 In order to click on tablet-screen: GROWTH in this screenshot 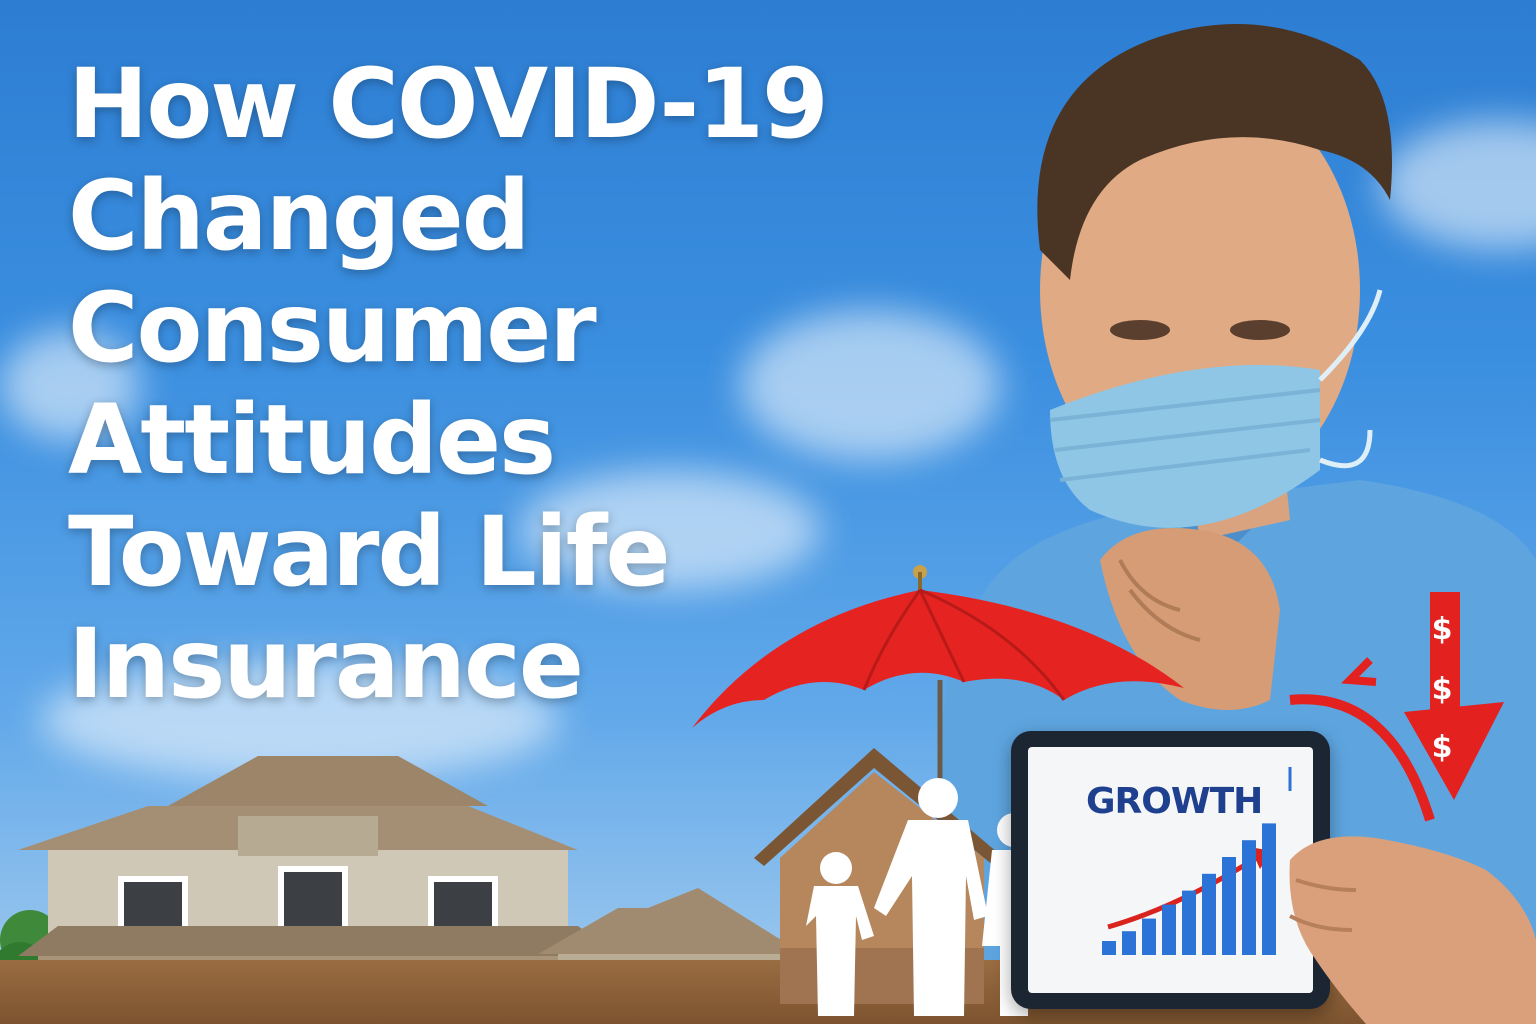, I will do `click(1170, 870)`.